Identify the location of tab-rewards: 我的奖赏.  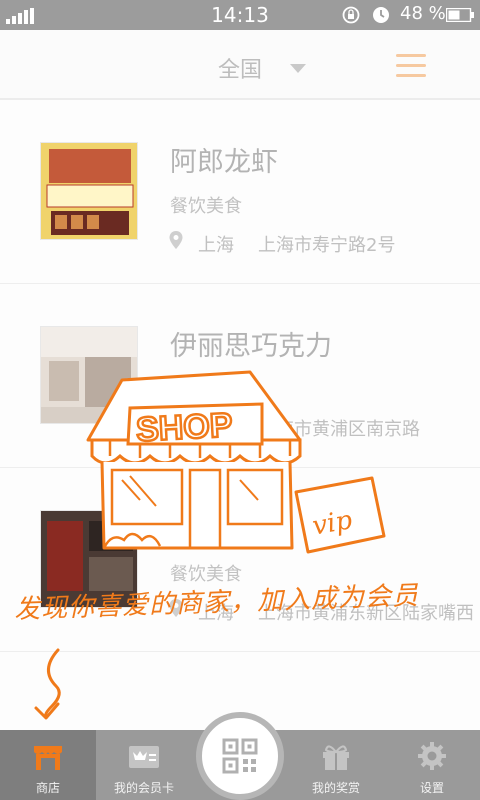
(336, 765).